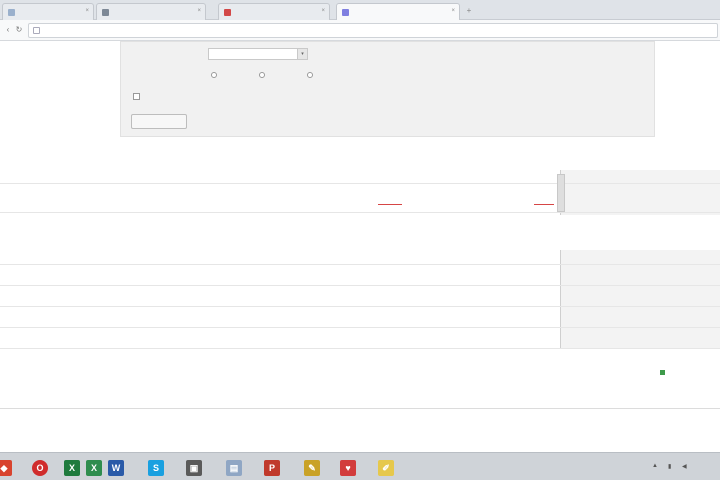 This screenshot has height=480, width=720. I want to click on pdf-icon: P, so click(272, 468).